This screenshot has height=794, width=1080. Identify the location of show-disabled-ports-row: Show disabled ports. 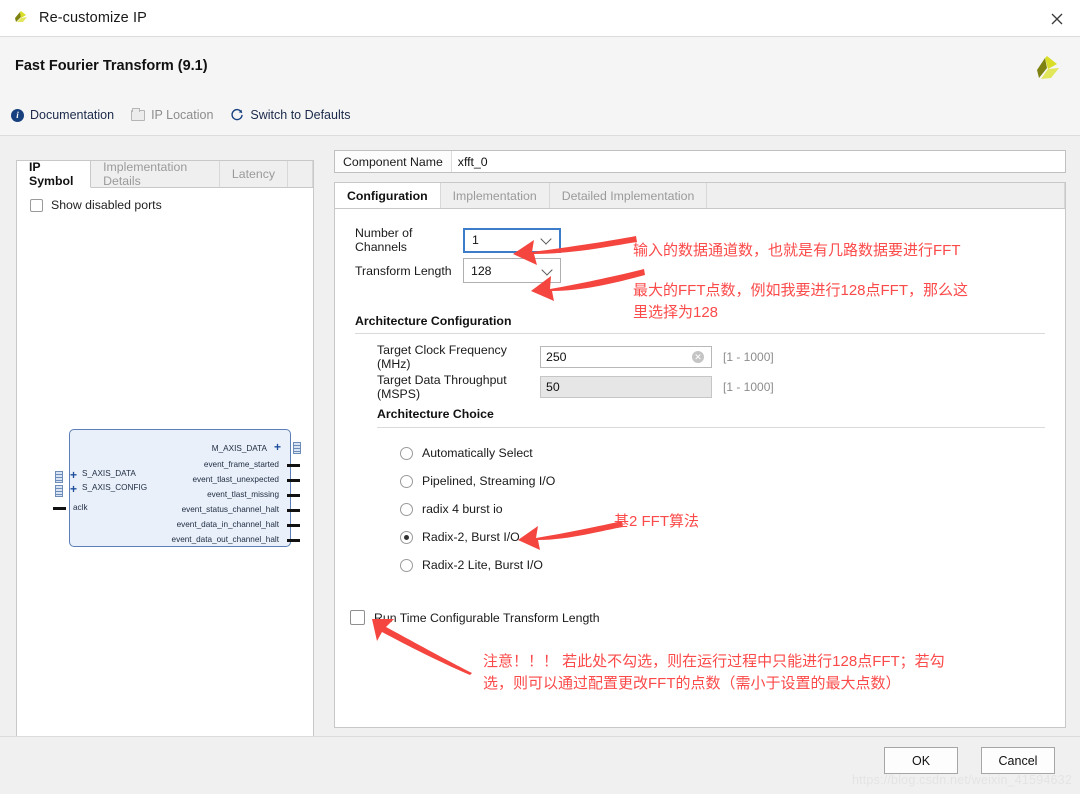
(96, 205).